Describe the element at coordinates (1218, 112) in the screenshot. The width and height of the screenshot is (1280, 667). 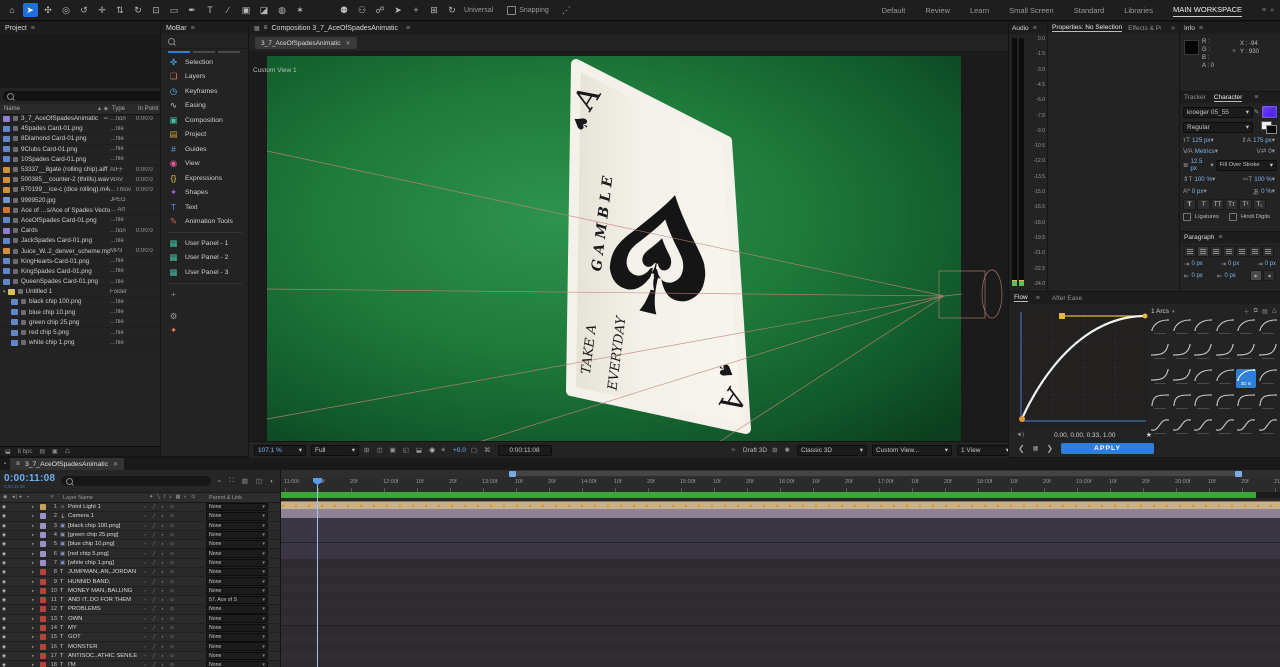
I see `font-family-dropdown: kroeger 05_55 ▾` at that location.